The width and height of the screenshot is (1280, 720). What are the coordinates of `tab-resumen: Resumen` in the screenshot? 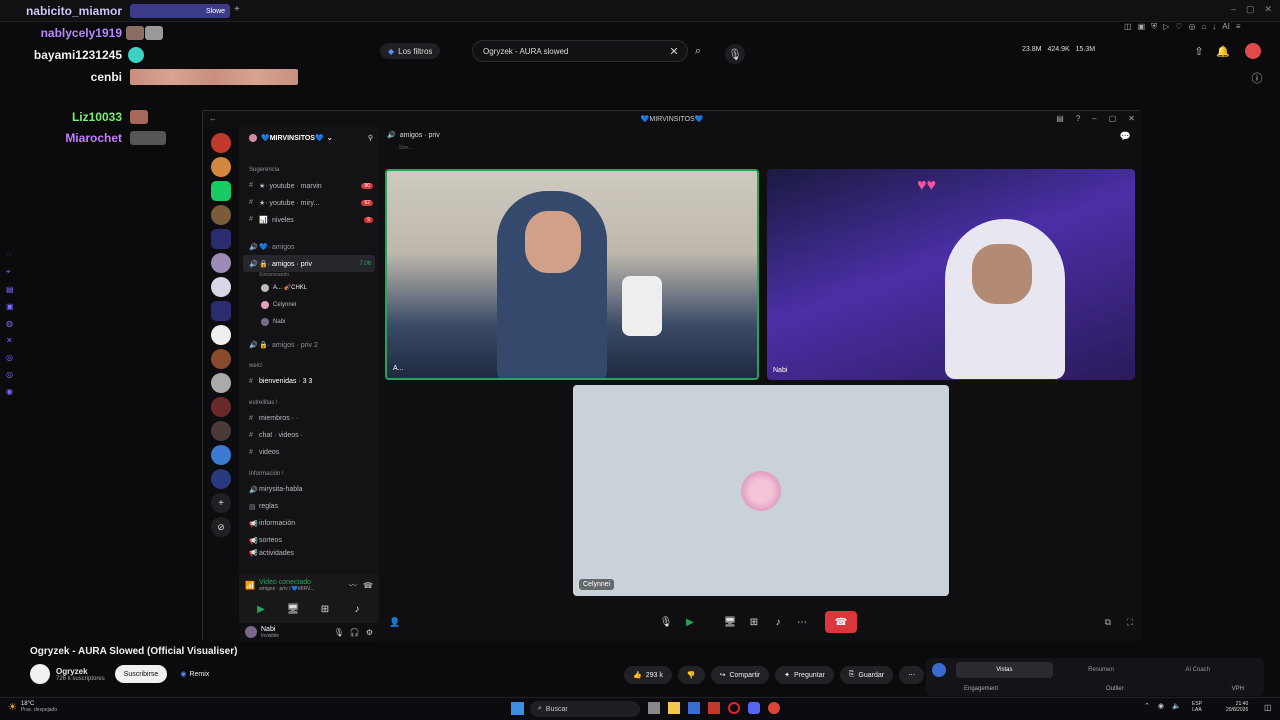 It's located at (1101, 670).